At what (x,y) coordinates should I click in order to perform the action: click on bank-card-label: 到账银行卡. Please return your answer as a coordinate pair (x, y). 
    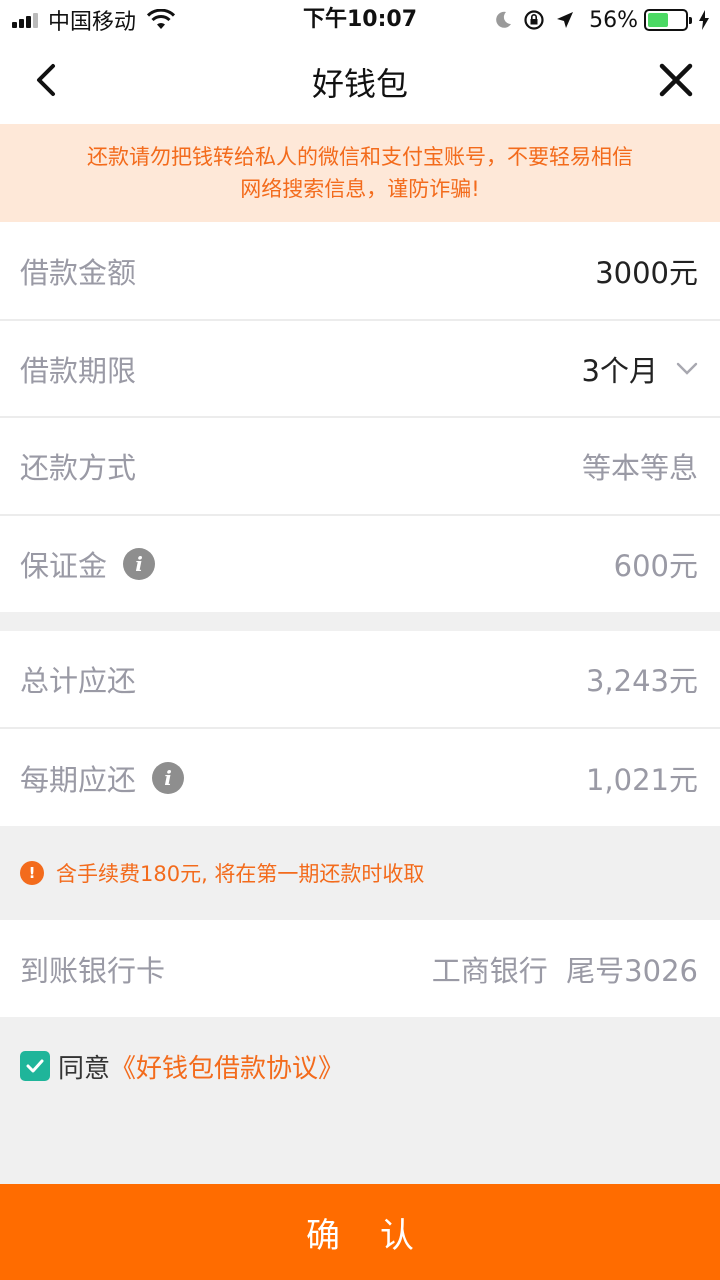
    Looking at the image, I should click on (93, 970).